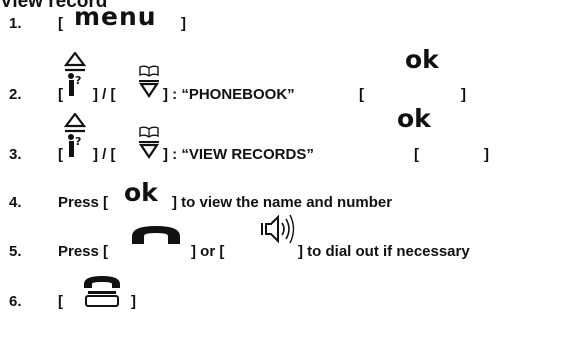 This screenshot has width=582, height=354. What do you see at coordinates (133, 301) in the screenshot?
I see `step-6-close-bracket: ]` at bounding box center [133, 301].